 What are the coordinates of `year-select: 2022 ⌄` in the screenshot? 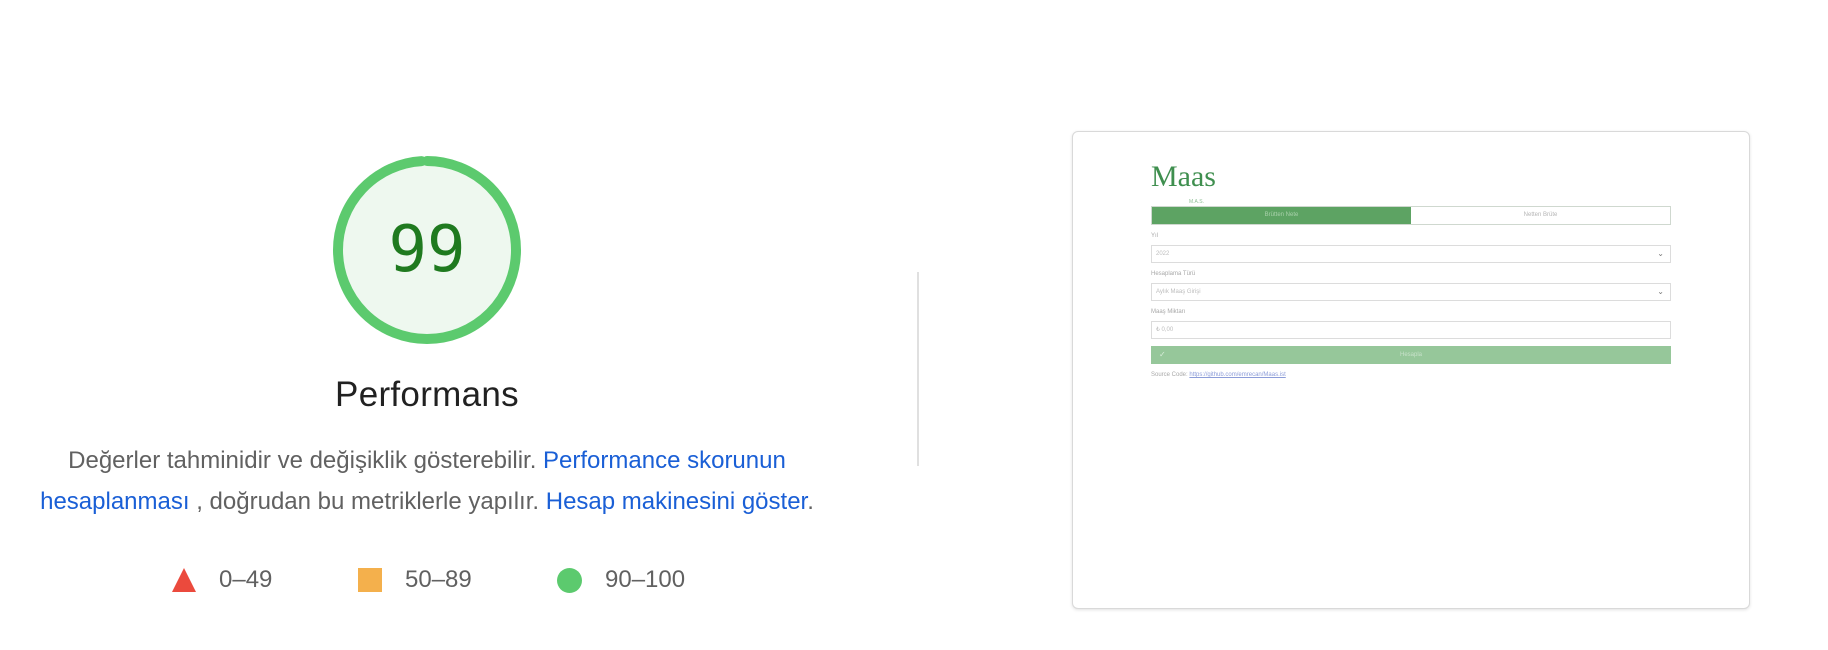 It's located at (1411, 254).